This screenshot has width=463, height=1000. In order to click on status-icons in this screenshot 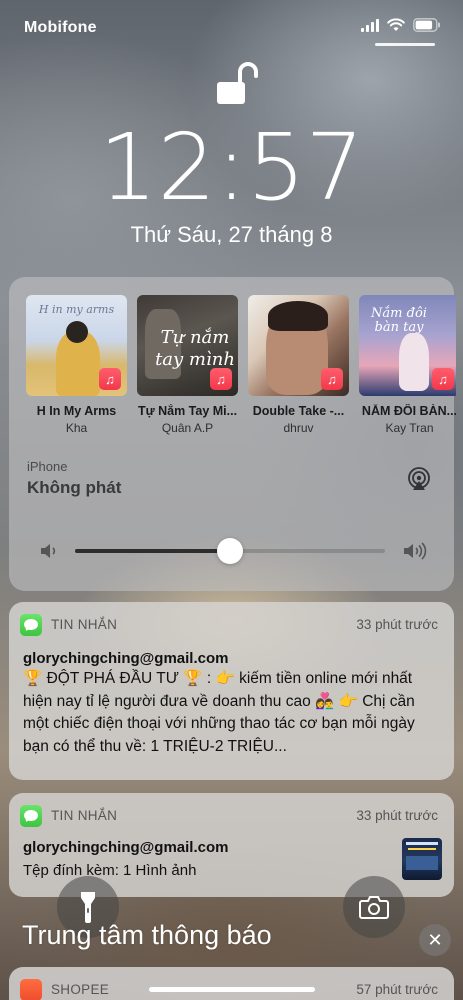, I will do `click(401, 25)`.